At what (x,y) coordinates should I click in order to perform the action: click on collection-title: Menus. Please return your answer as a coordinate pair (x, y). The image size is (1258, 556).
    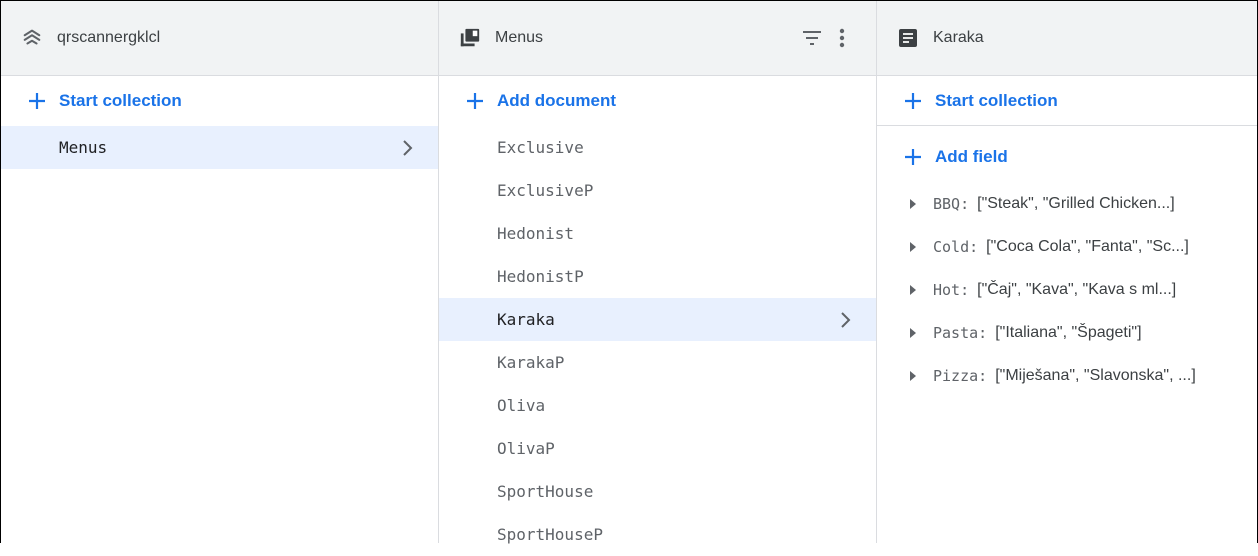
    Looking at the image, I should click on (519, 37).